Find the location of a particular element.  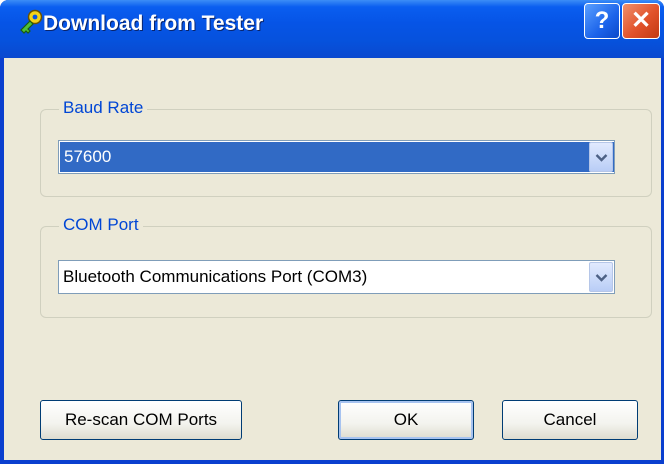

key-icon is located at coordinates (31, 21).